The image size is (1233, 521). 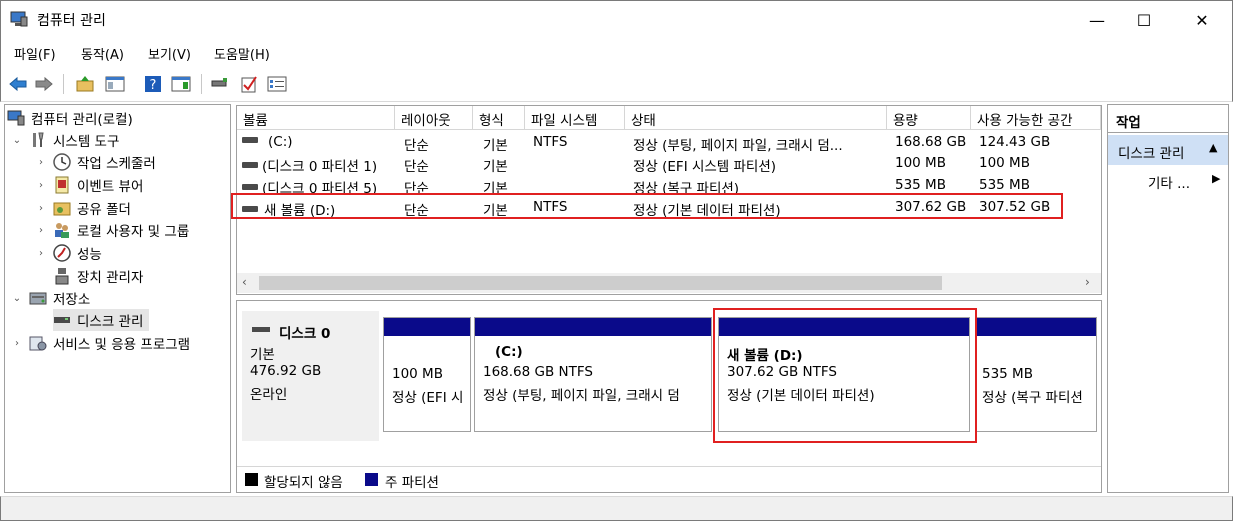 What do you see at coordinates (1213, 147) in the screenshot?
I see `collapse-icon: ▲` at bounding box center [1213, 147].